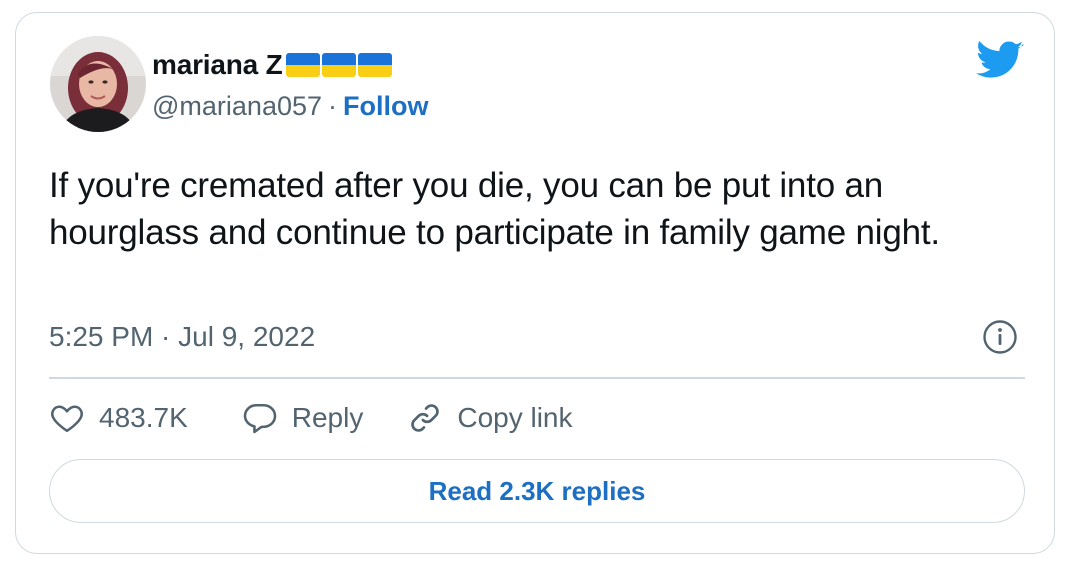 The height and width of the screenshot is (575, 1082). I want to click on like-count: 483.7K, so click(143, 417).